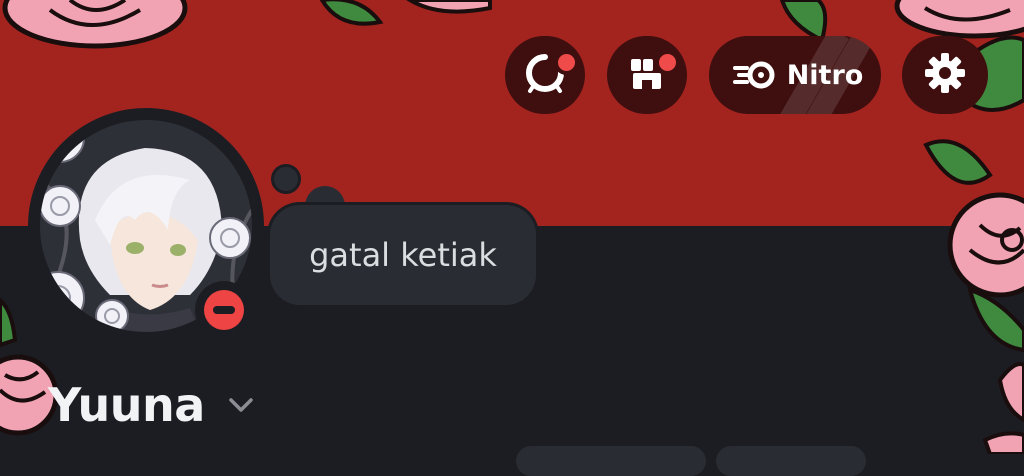 The image size is (1024, 476). I want to click on quests-button, so click(545, 75).